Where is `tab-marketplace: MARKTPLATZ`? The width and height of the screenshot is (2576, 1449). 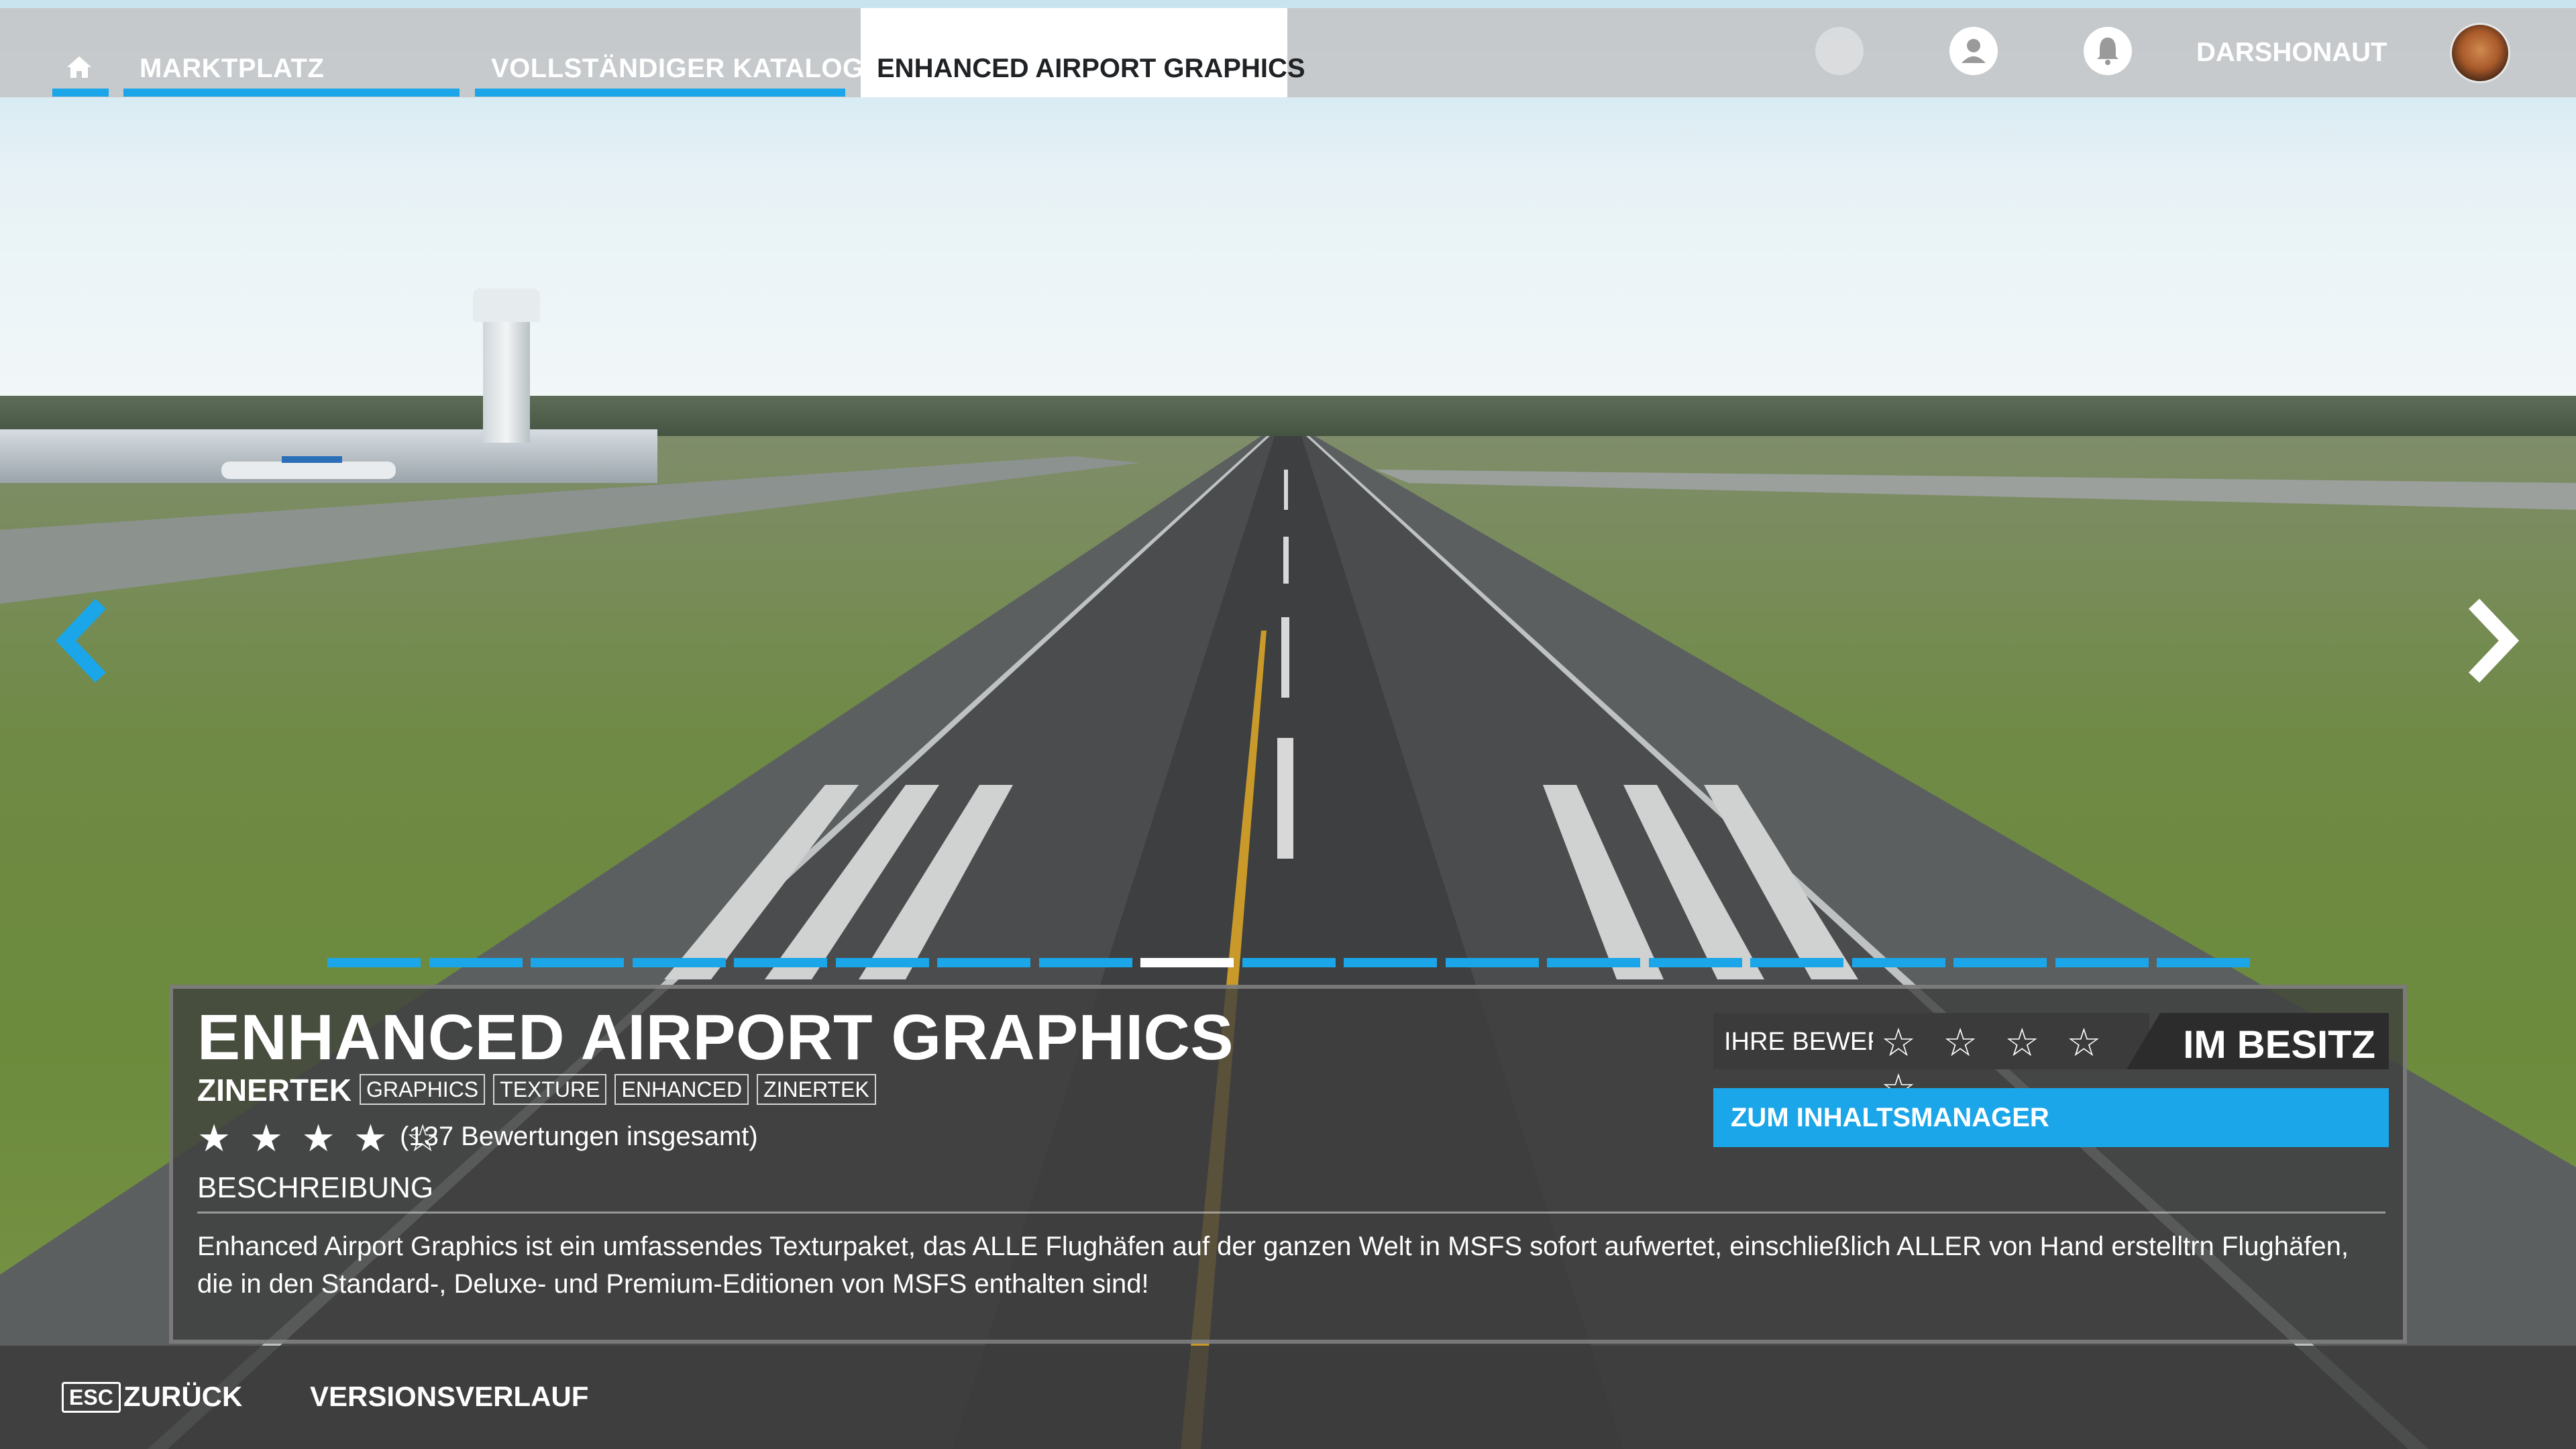
tab-marketplace: MARKTPLATZ is located at coordinates (291, 72).